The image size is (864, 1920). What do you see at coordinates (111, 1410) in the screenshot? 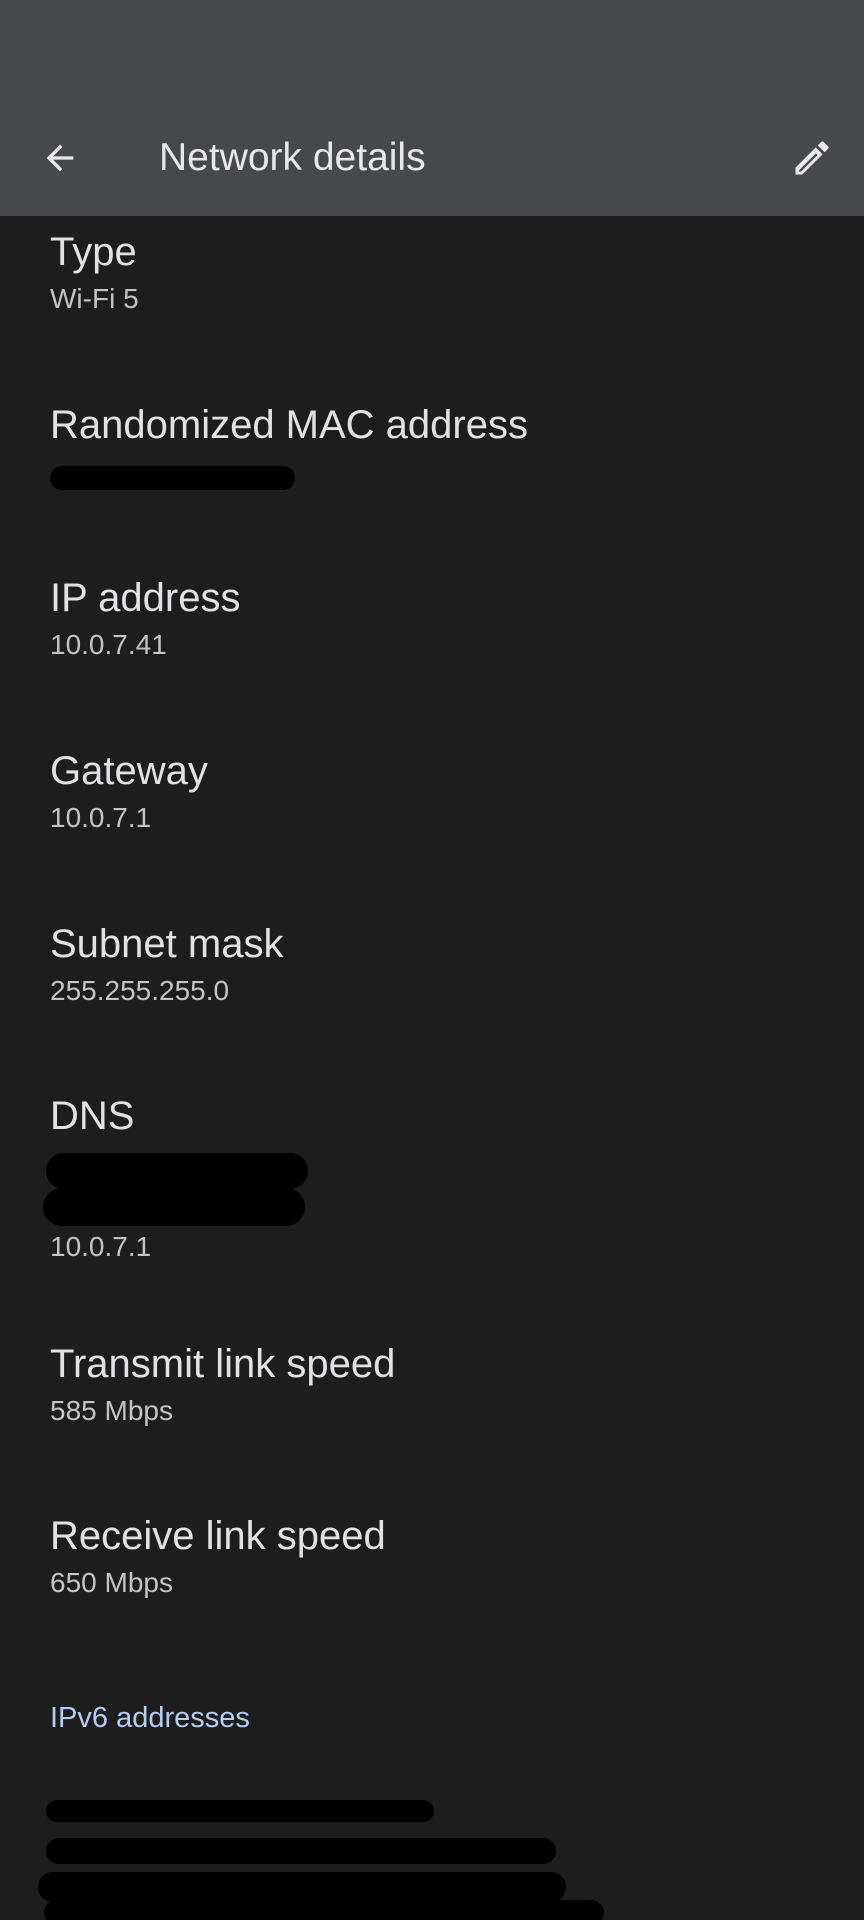
I see `transmit-speed-value: 585 Mbps` at bounding box center [111, 1410].